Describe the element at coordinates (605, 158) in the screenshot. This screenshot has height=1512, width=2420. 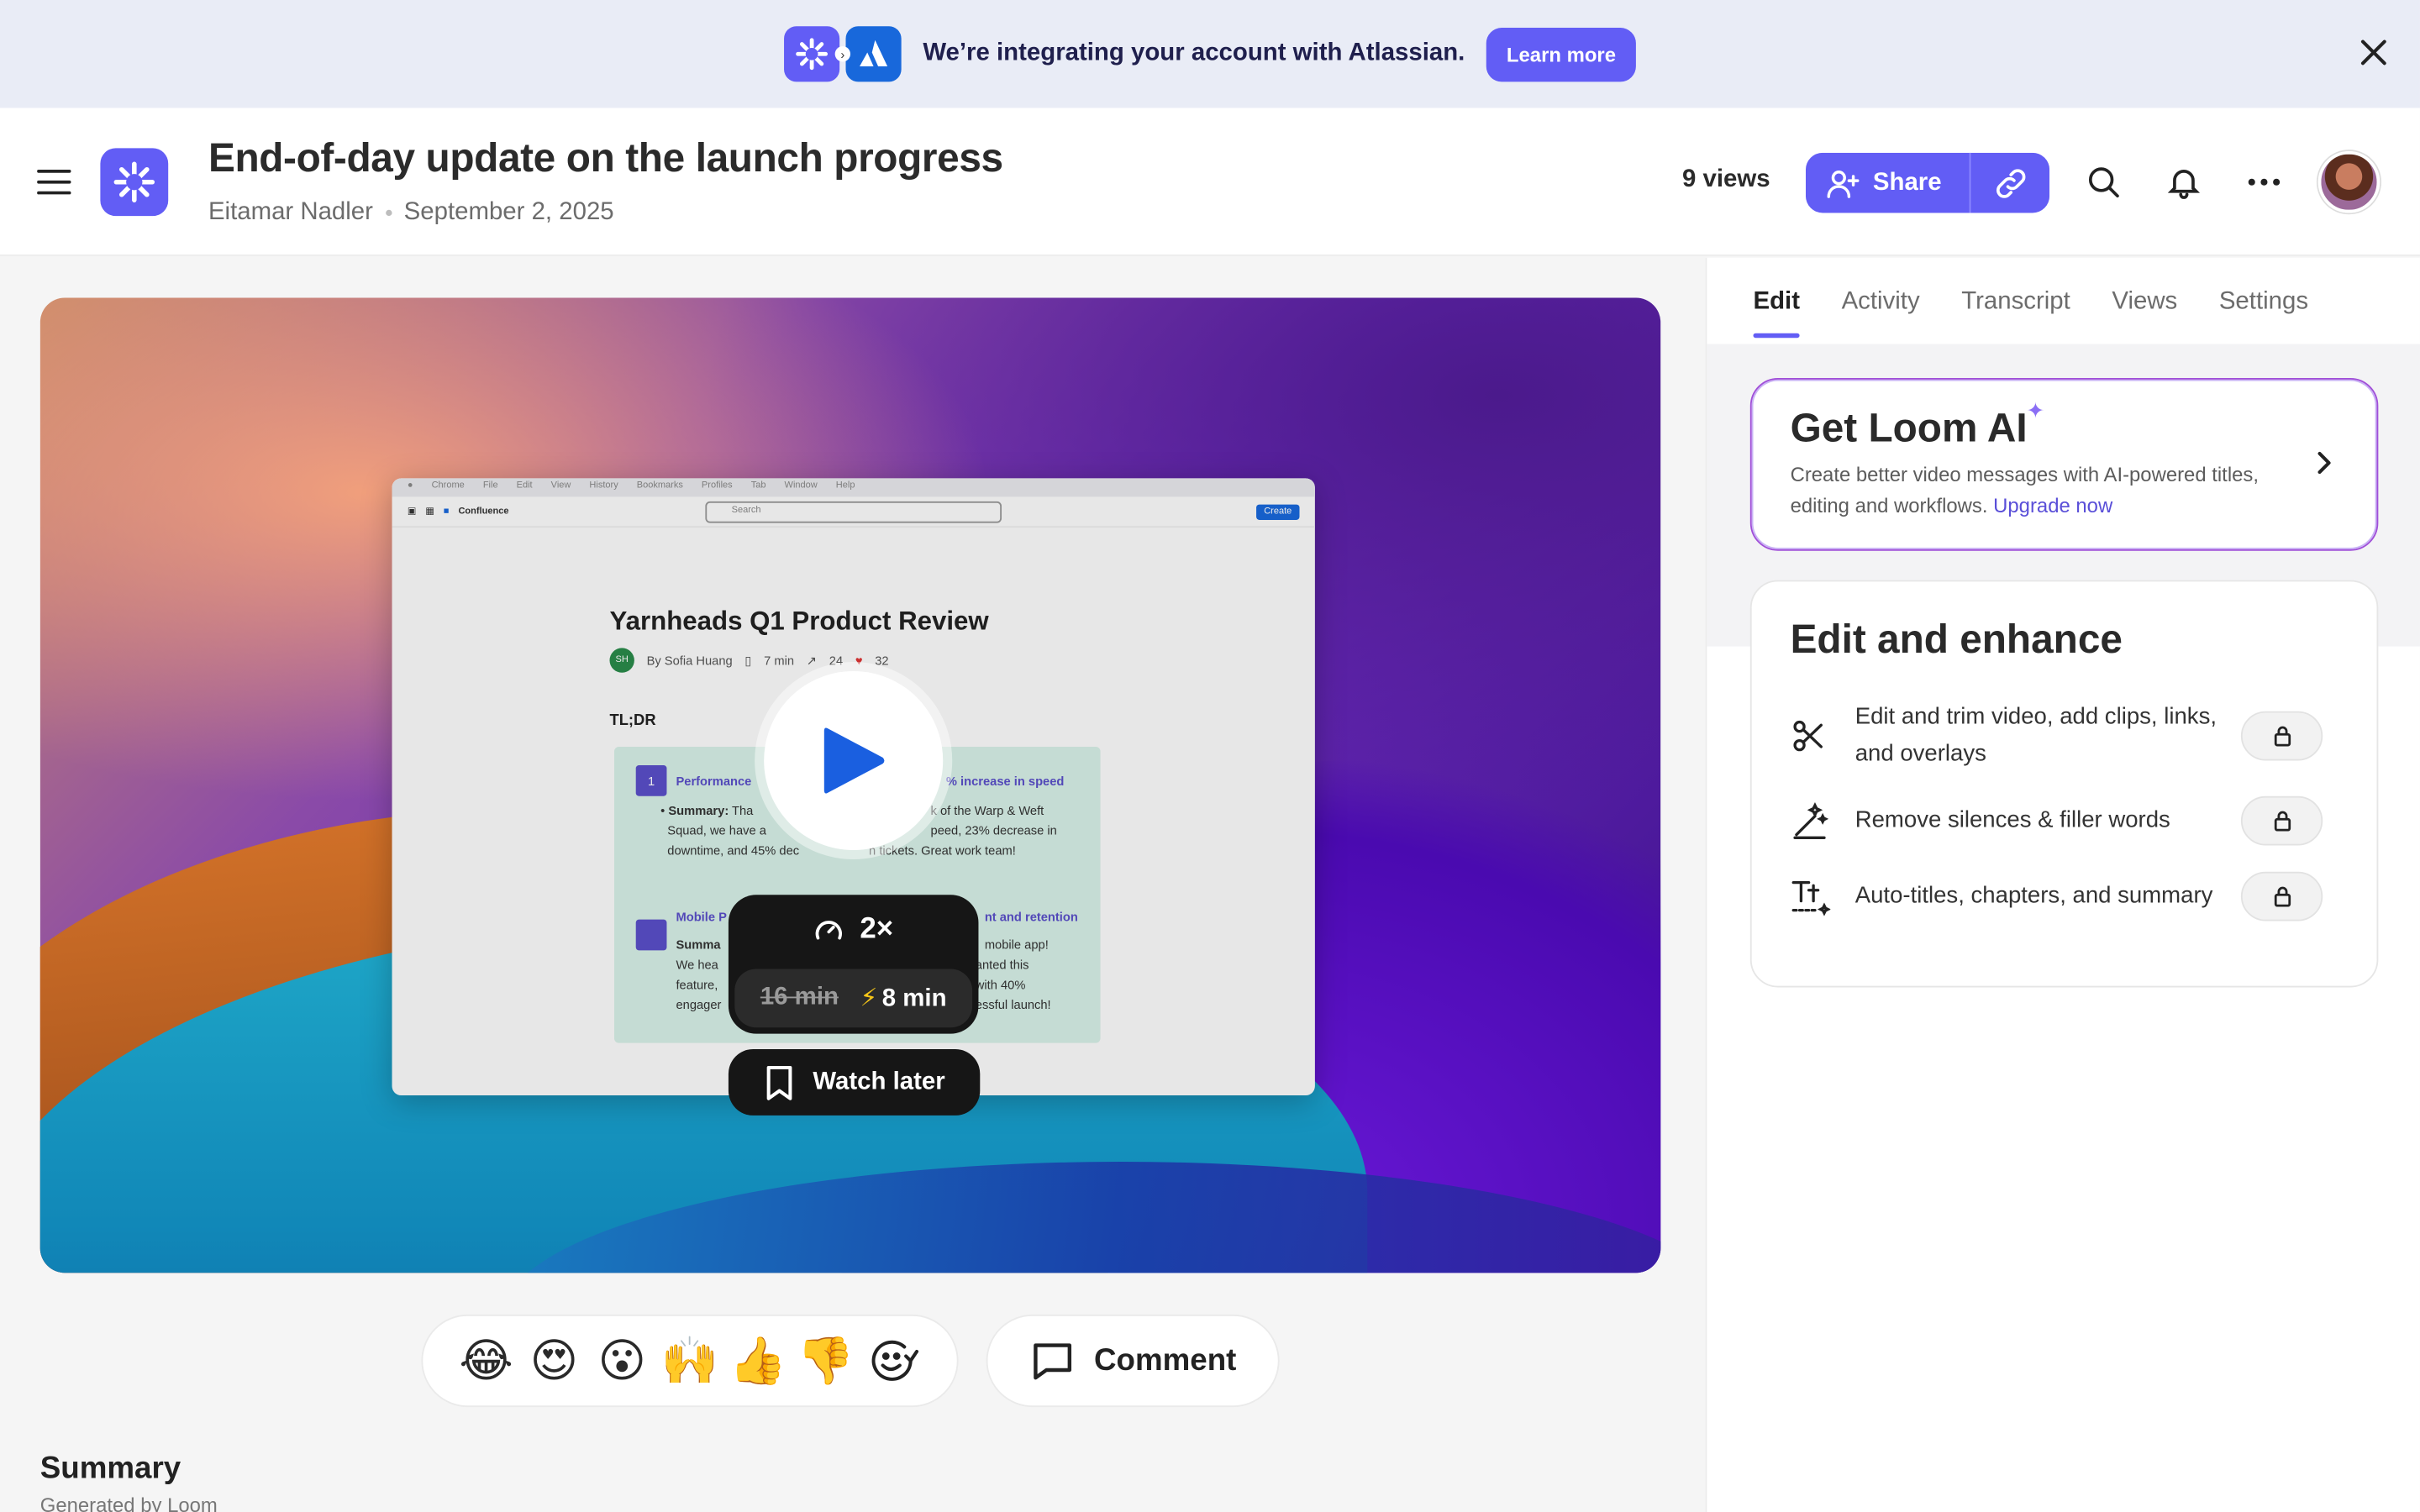
I see `video-title: End-of-day update on the launch progress` at that location.